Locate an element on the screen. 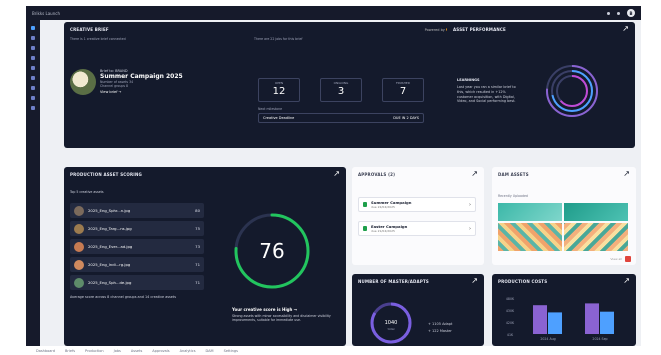 Image resolution: width=661 pixels, height=355 pixels. campaign-image is located at coordinates (83, 82).